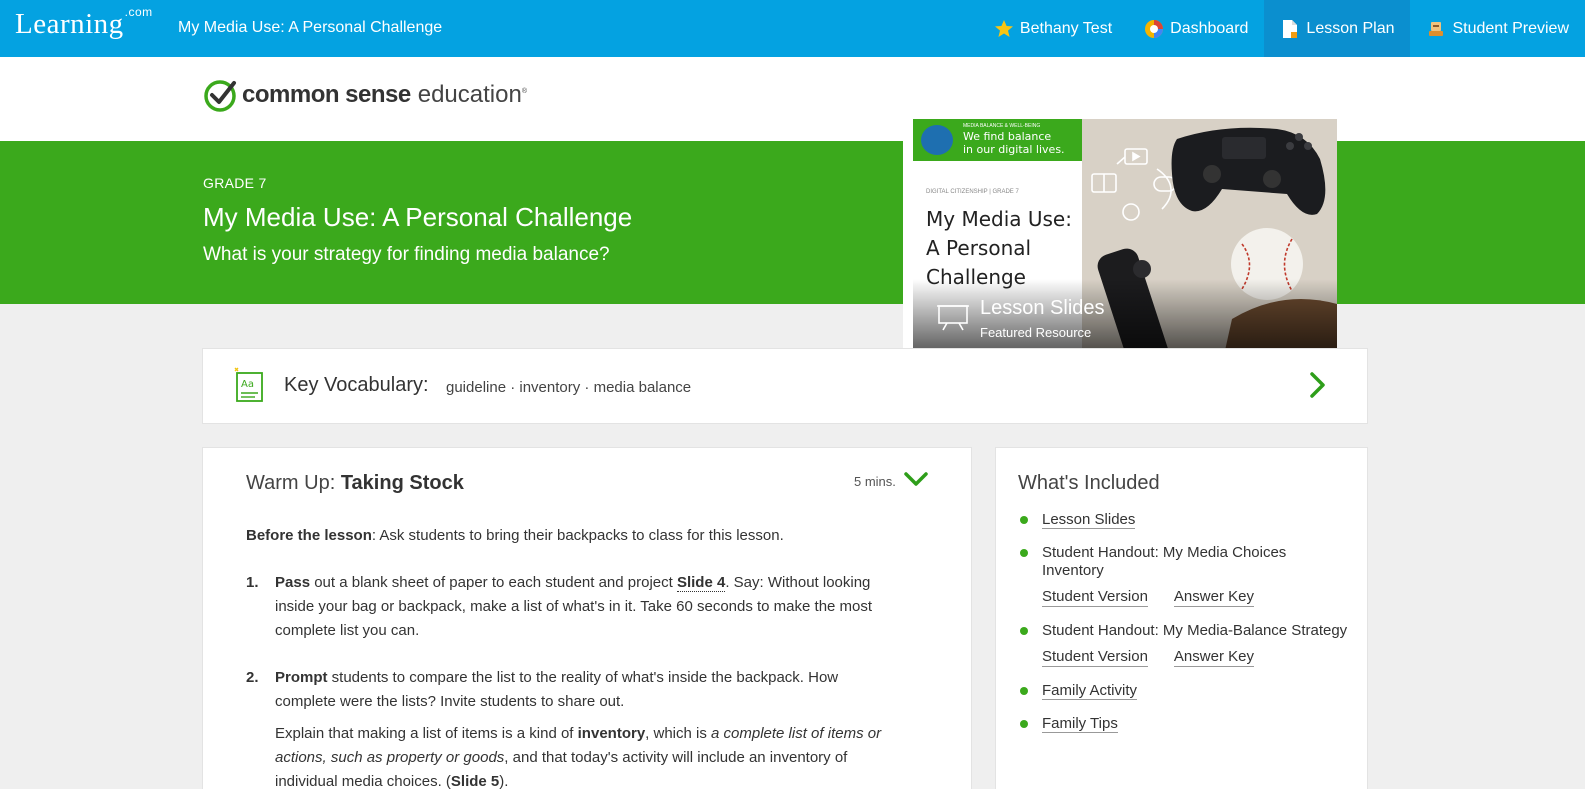 This screenshot has height=789, width=1585. Describe the element at coordinates (1004, 29) in the screenshot. I see `star-icon` at that location.